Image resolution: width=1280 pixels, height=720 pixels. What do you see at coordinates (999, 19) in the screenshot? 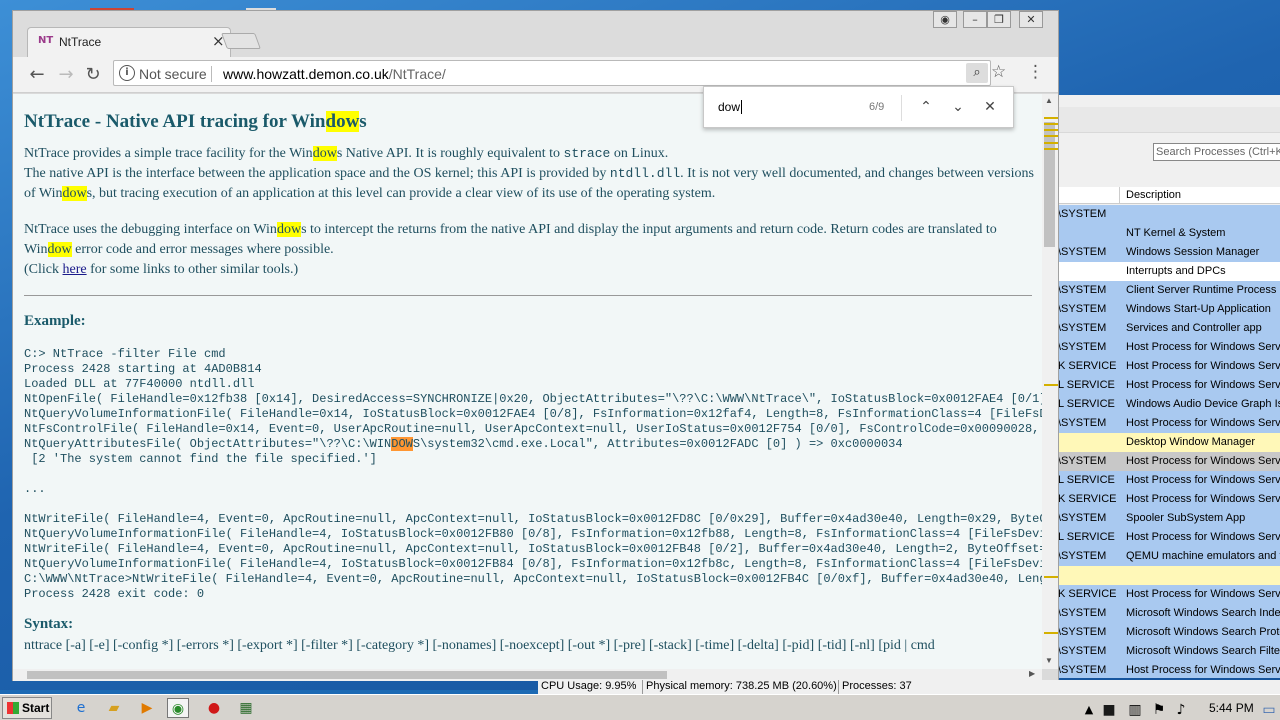
I see `restore-button: ❐` at bounding box center [999, 19].